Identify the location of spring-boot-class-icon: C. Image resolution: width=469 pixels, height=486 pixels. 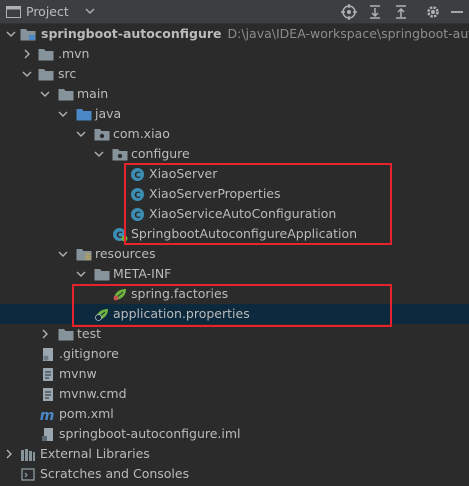
(120, 235).